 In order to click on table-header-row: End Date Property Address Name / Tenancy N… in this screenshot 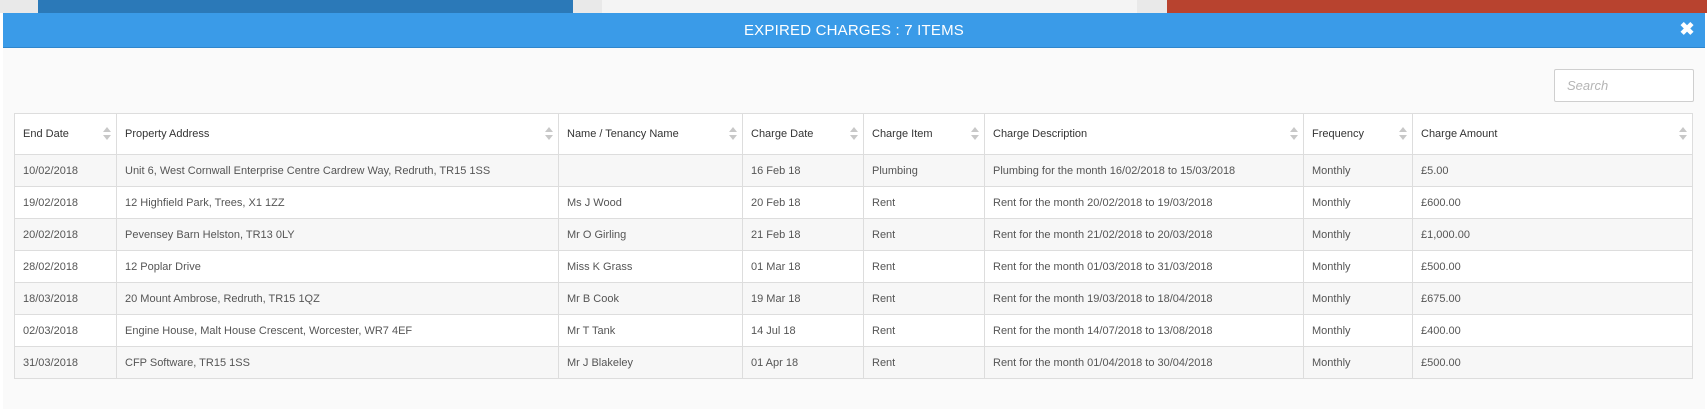, I will do `click(853, 134)`.